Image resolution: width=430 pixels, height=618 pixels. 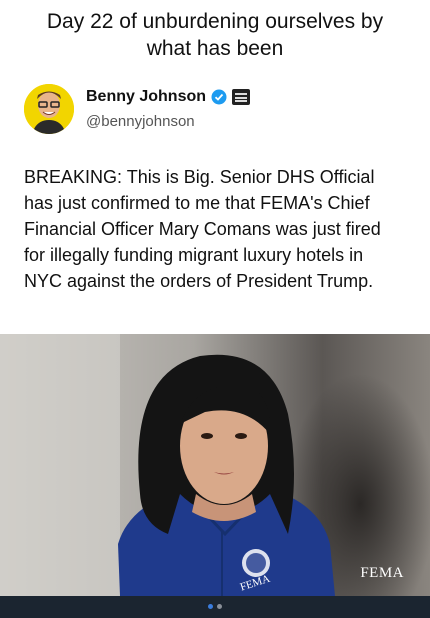 I want to click on avatar, so click(x=49, y=109).